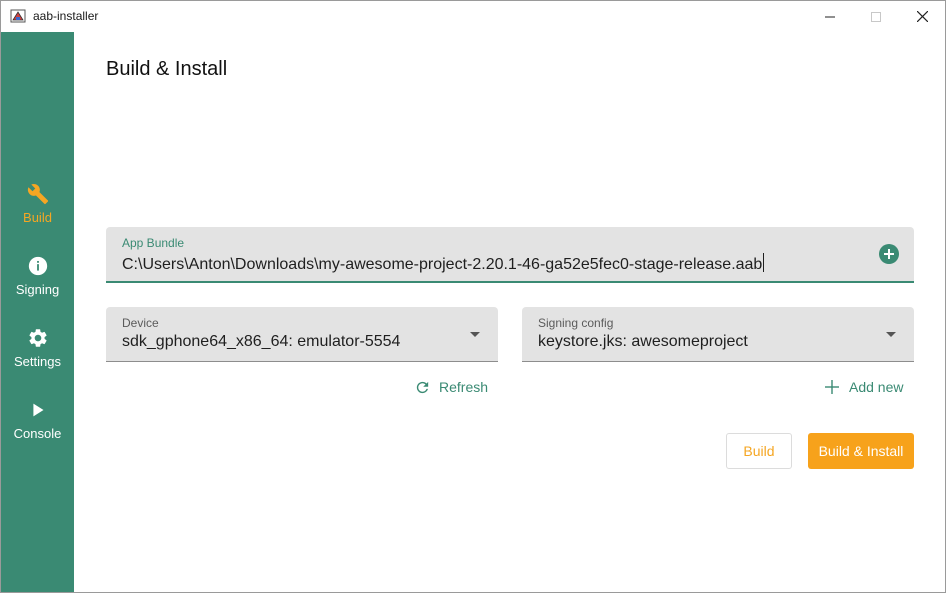 The height and width of the screenshot is (593, 946). I want to click on refresh-button: Refresh, so click(450, 387).